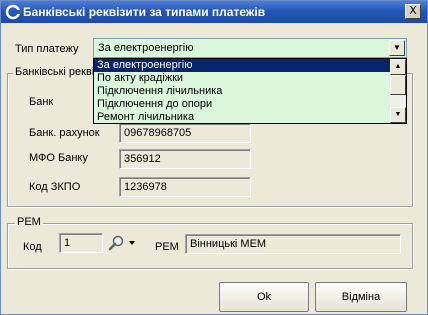  Describe the element at coordinates (242, 104) in the screenshot. I see `dropdown-option: Підключення до опори` at that location.